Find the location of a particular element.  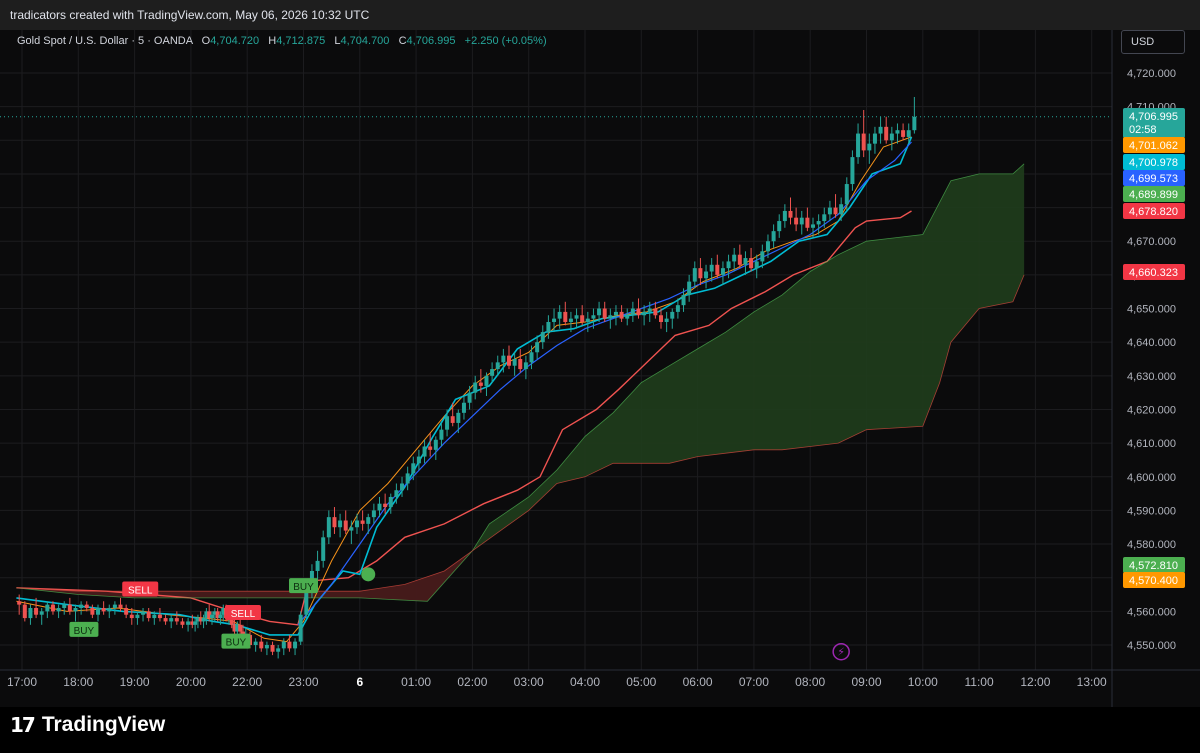

x-tick-label: 20:00 is located at coordinates (191, 682).